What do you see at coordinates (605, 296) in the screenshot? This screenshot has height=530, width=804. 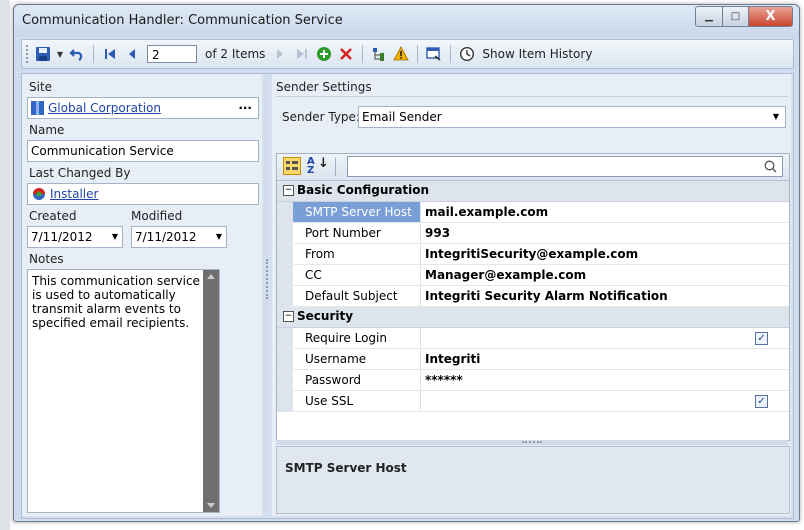 I see `property-value: Integriti Security Alarm Notification` at bounding box center [605, 296].